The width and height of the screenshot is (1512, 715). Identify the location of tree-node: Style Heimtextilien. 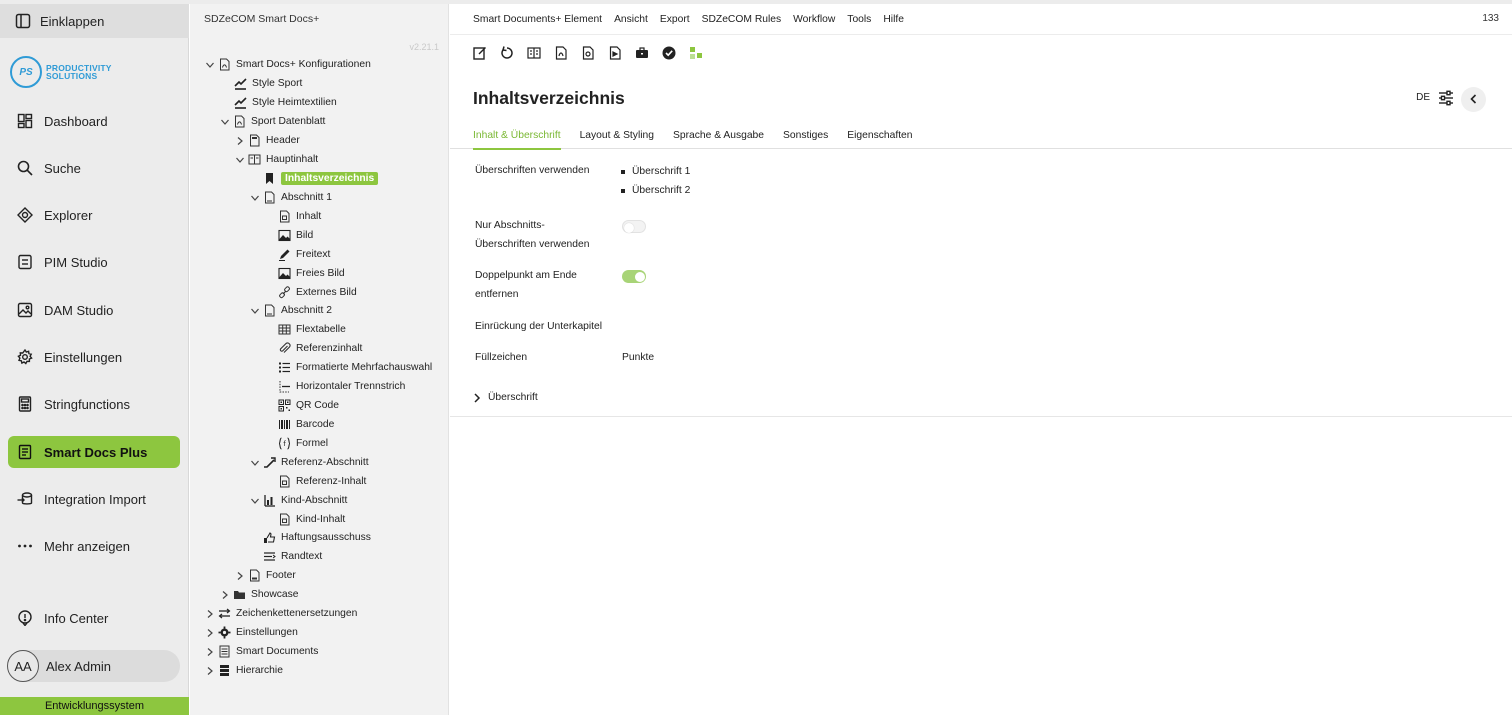
(278, 102).